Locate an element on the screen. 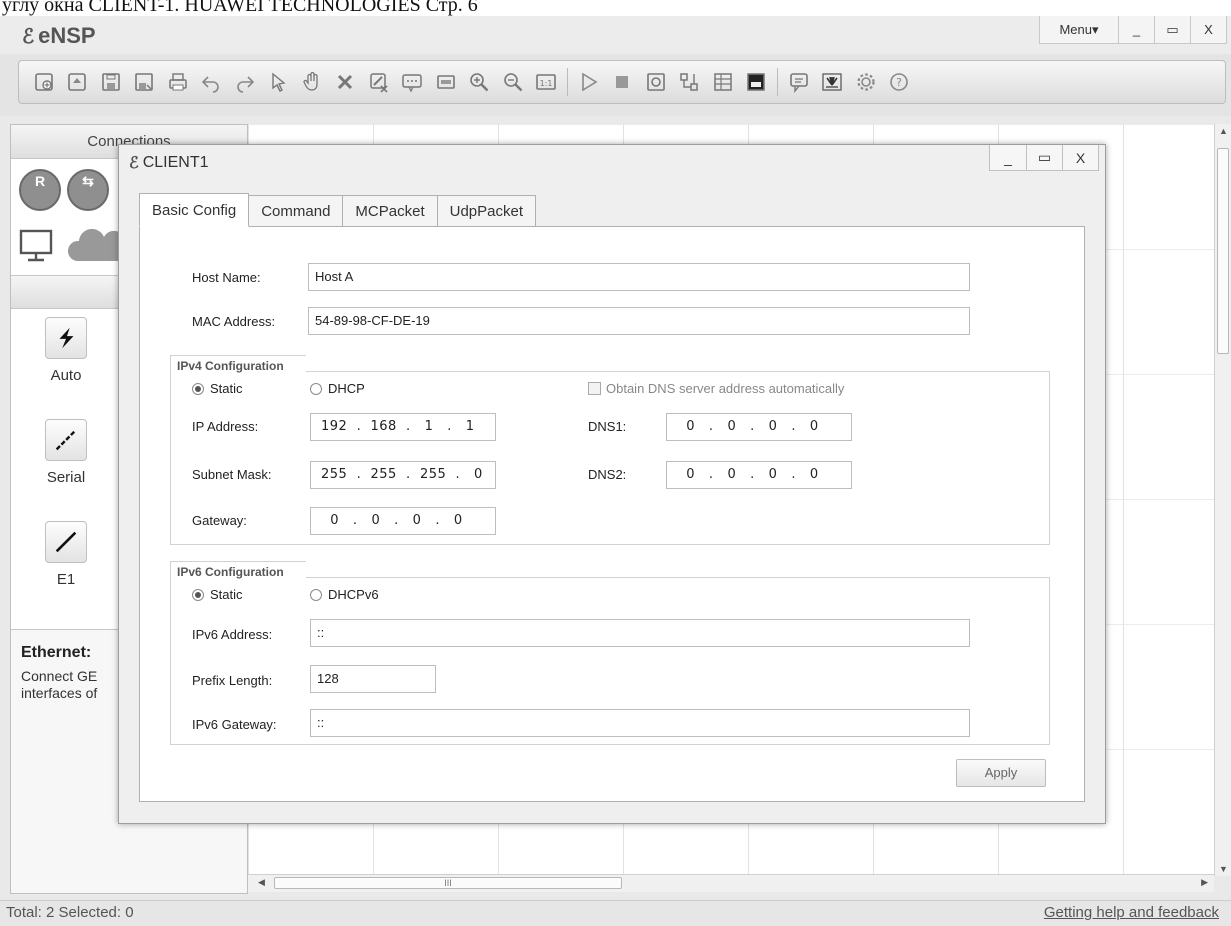  help-icon: ? is located at coordinates (900, 82).